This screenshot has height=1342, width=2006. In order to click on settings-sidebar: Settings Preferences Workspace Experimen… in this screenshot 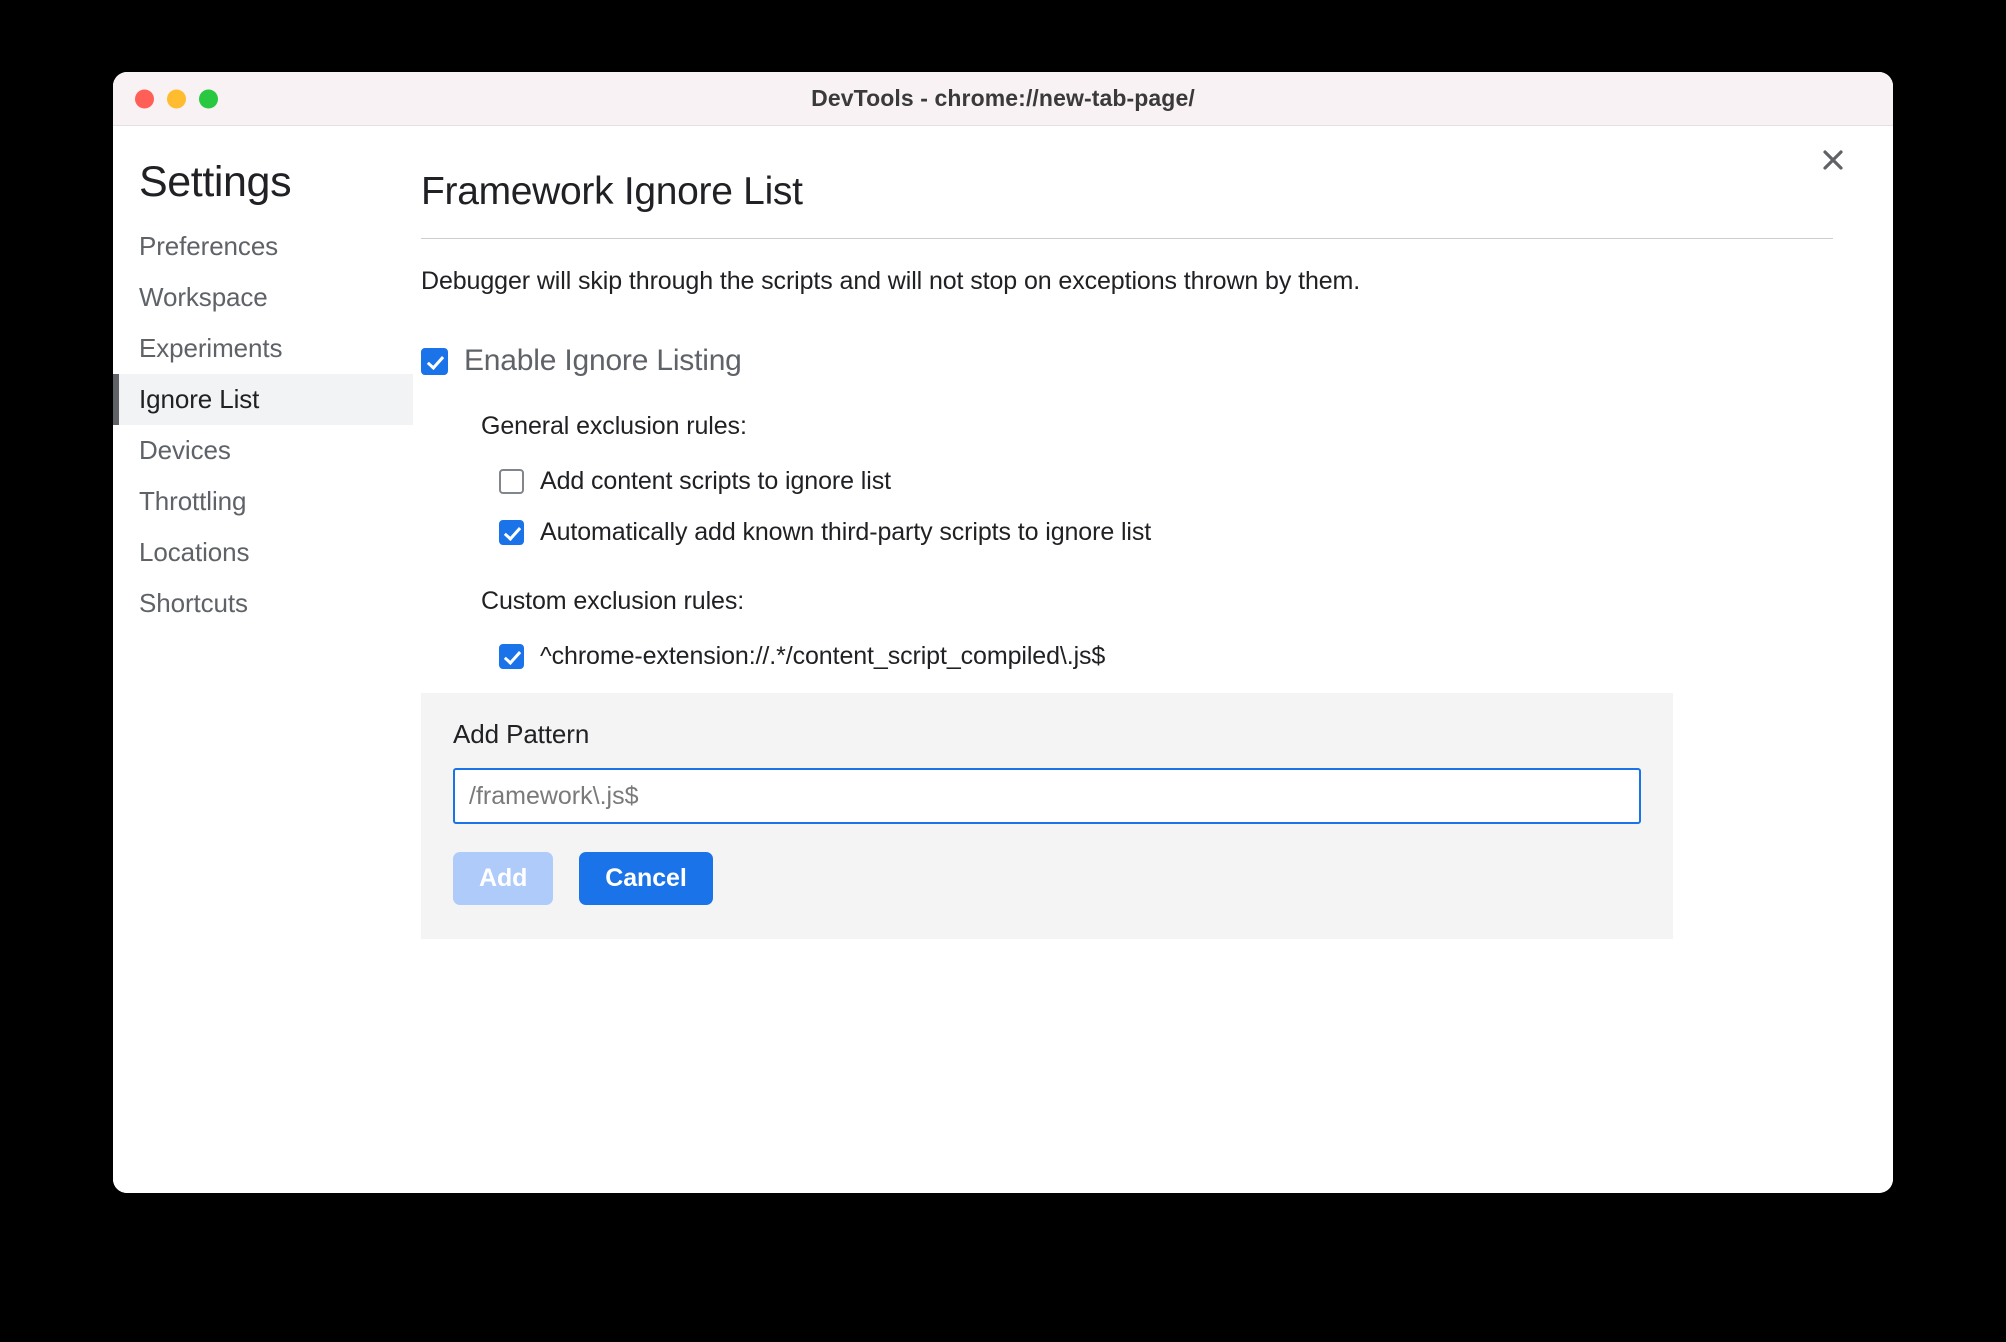, I will do `click(263, 659)`.